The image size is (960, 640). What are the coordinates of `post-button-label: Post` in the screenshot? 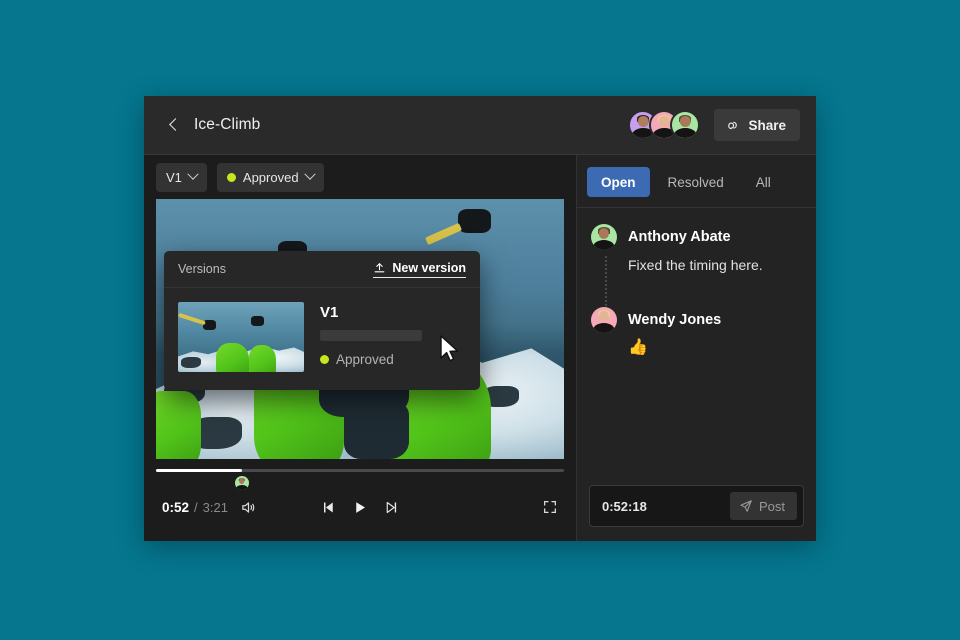 It's located at (771, 506).